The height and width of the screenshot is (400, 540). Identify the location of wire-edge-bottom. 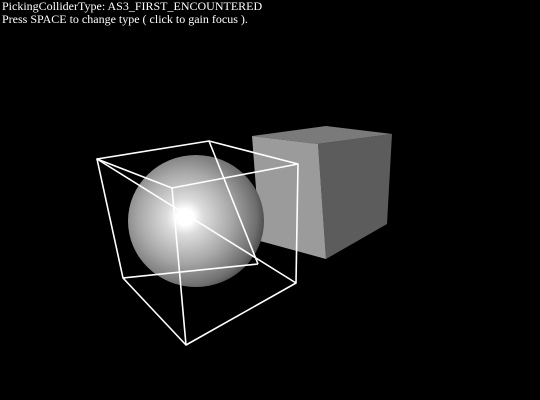
(241, 314).